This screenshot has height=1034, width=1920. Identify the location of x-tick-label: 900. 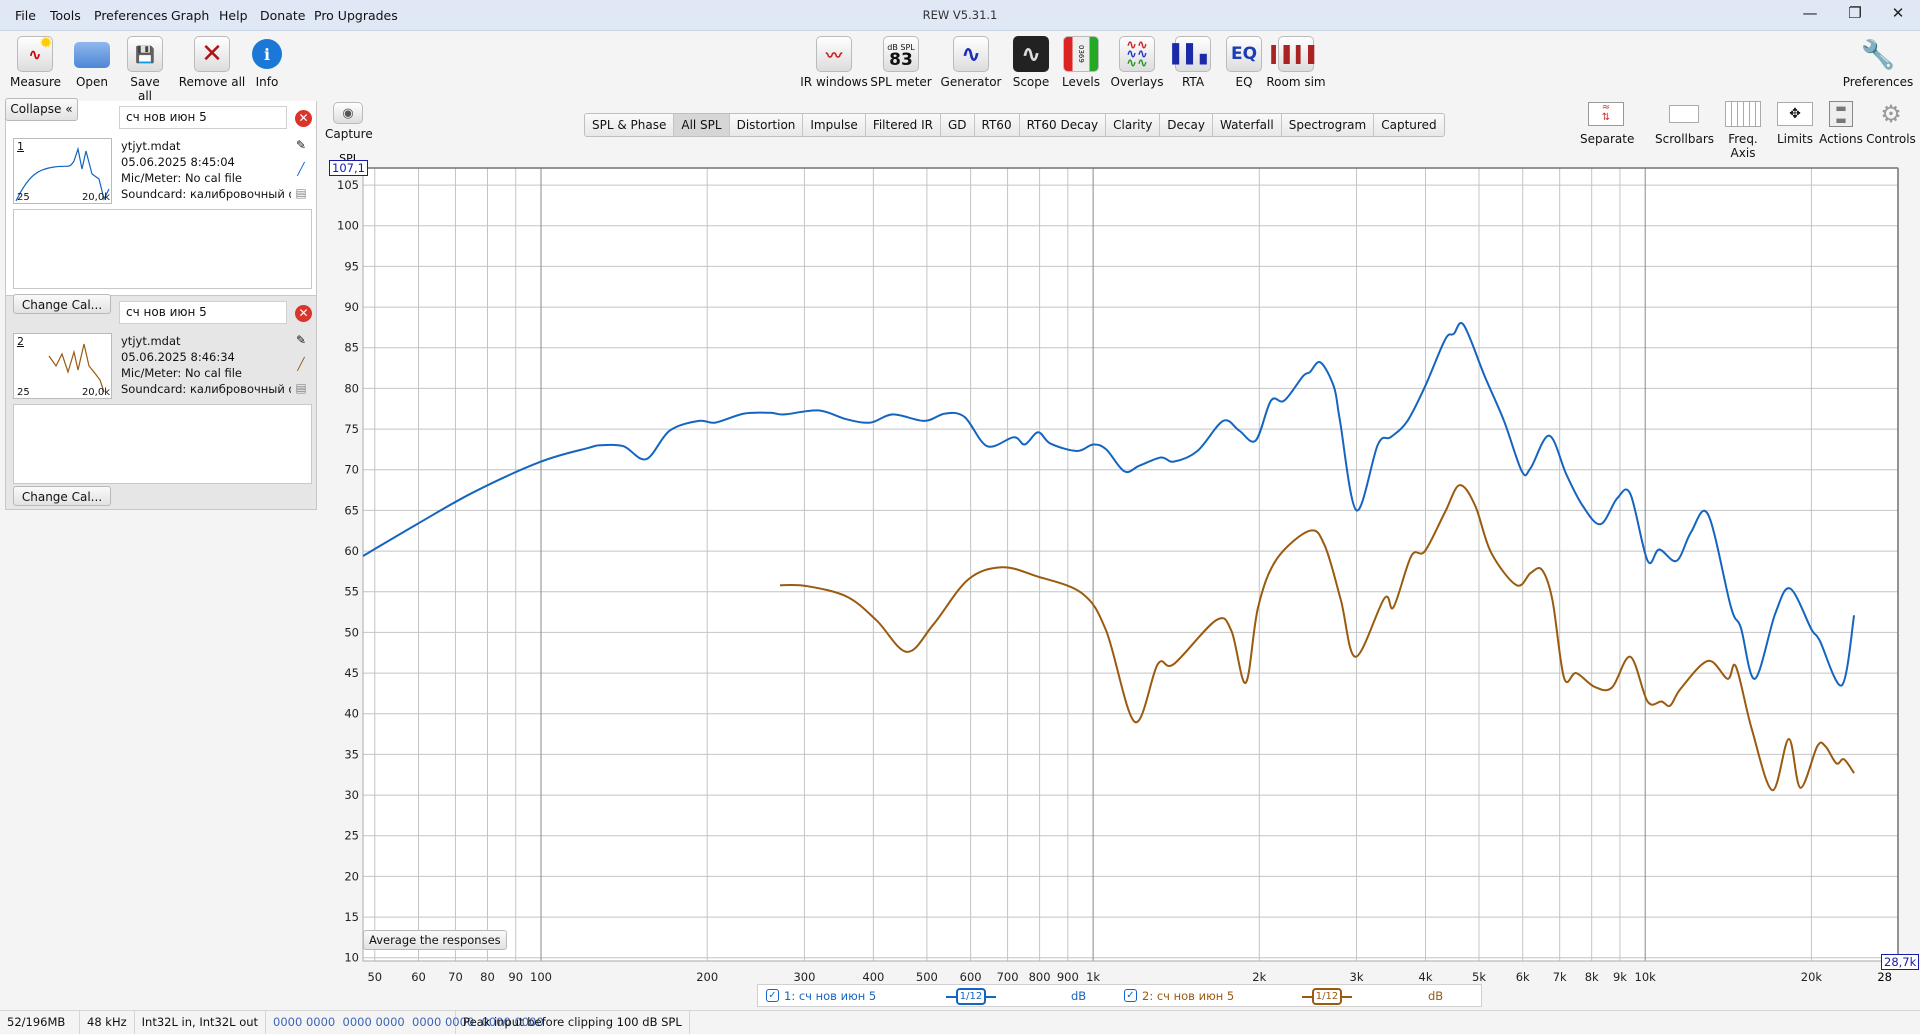
(1068, 977).